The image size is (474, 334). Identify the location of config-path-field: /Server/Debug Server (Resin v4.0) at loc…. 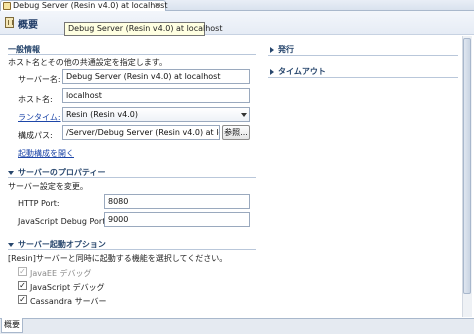
(141, 132).